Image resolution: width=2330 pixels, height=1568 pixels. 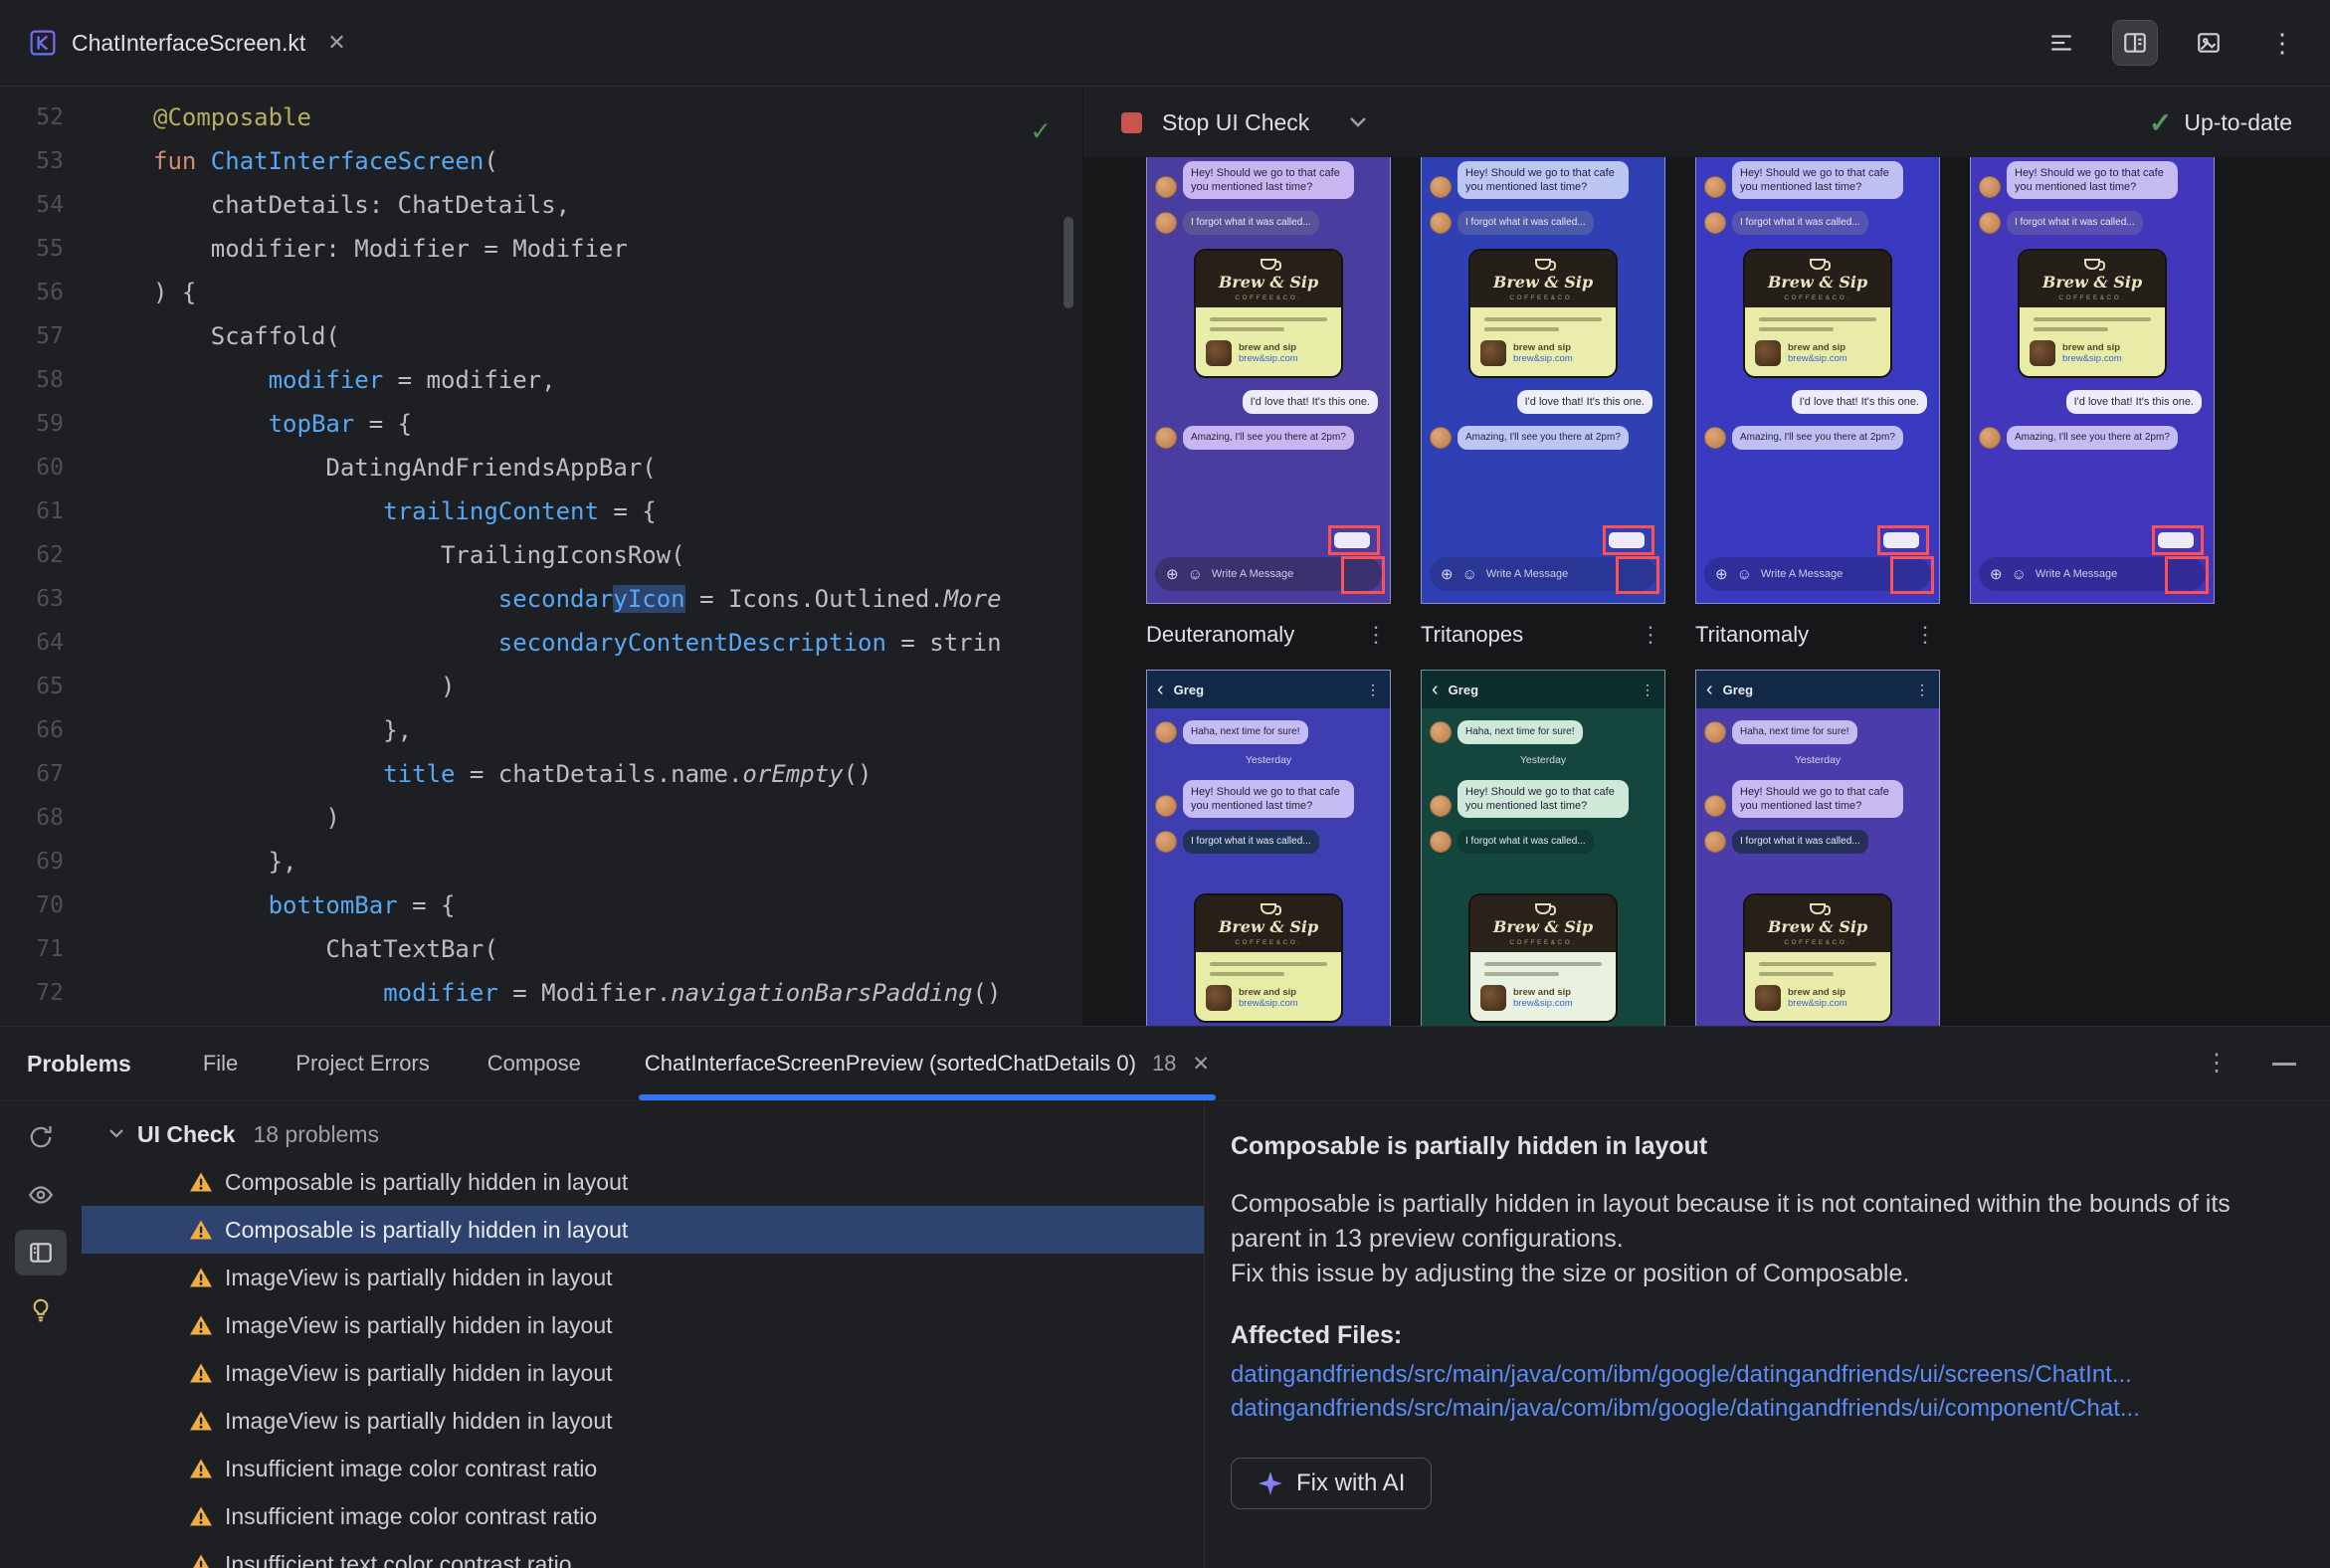 I want to click on problem-row: Insufficient text color contrast ratio, so click(x=643, y=1554).